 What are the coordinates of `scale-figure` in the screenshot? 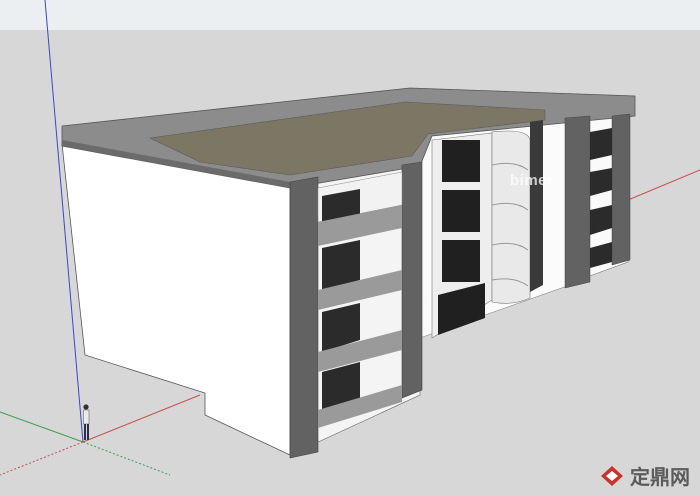 It's located at (86, 422).